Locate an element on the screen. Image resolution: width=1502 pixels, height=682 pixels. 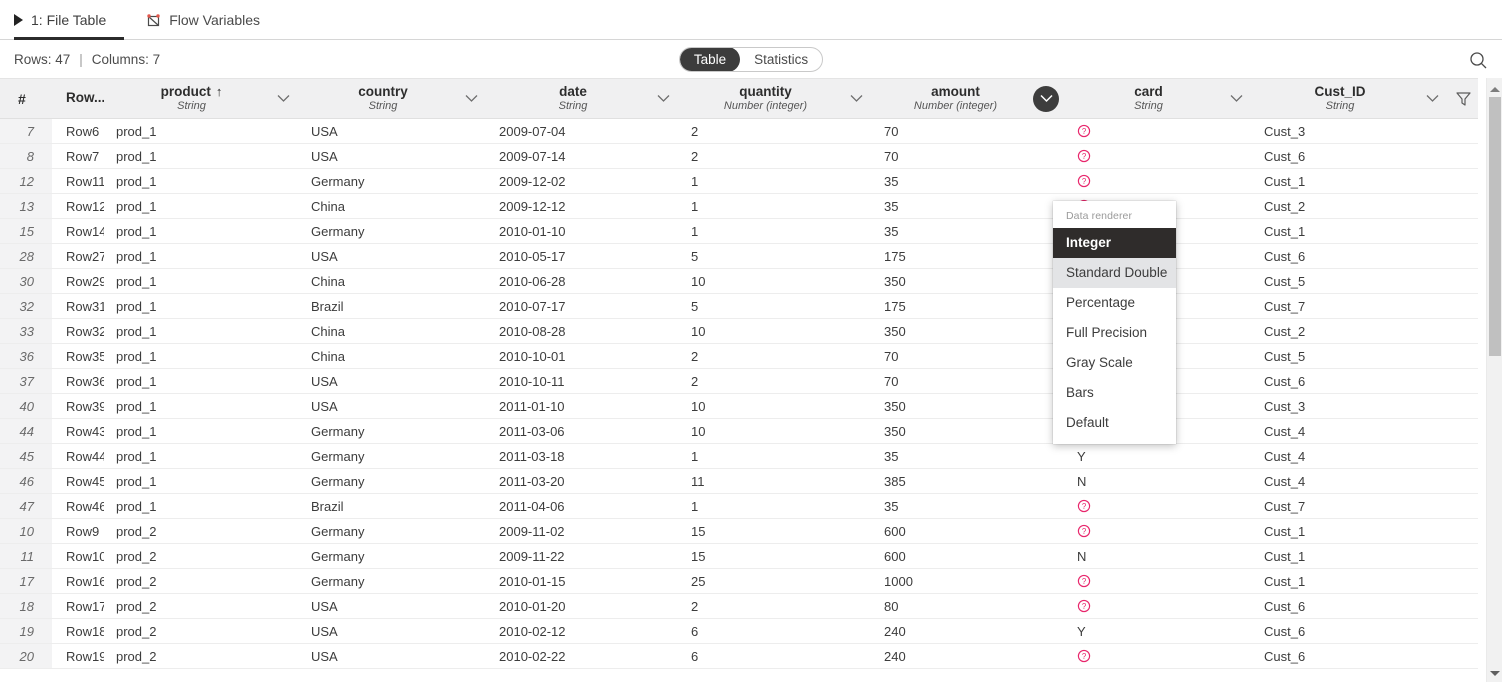
column-name-quantity: quantity is located at coordinates (765, 91).